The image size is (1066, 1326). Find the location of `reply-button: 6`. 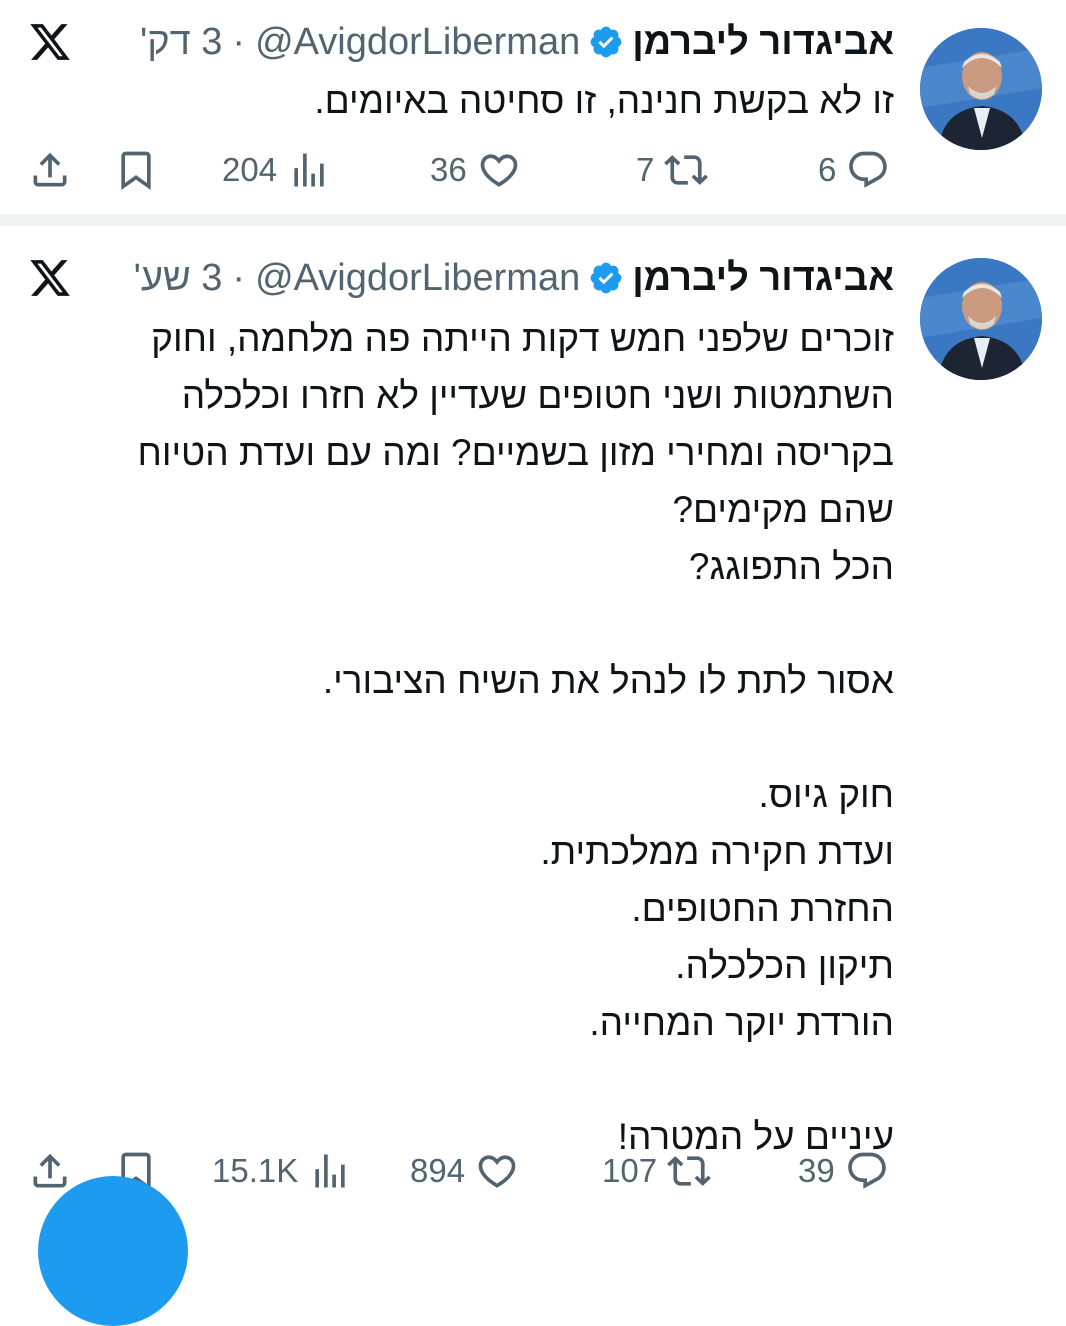

reply-button: 6 is located at coordinates (854, 170).